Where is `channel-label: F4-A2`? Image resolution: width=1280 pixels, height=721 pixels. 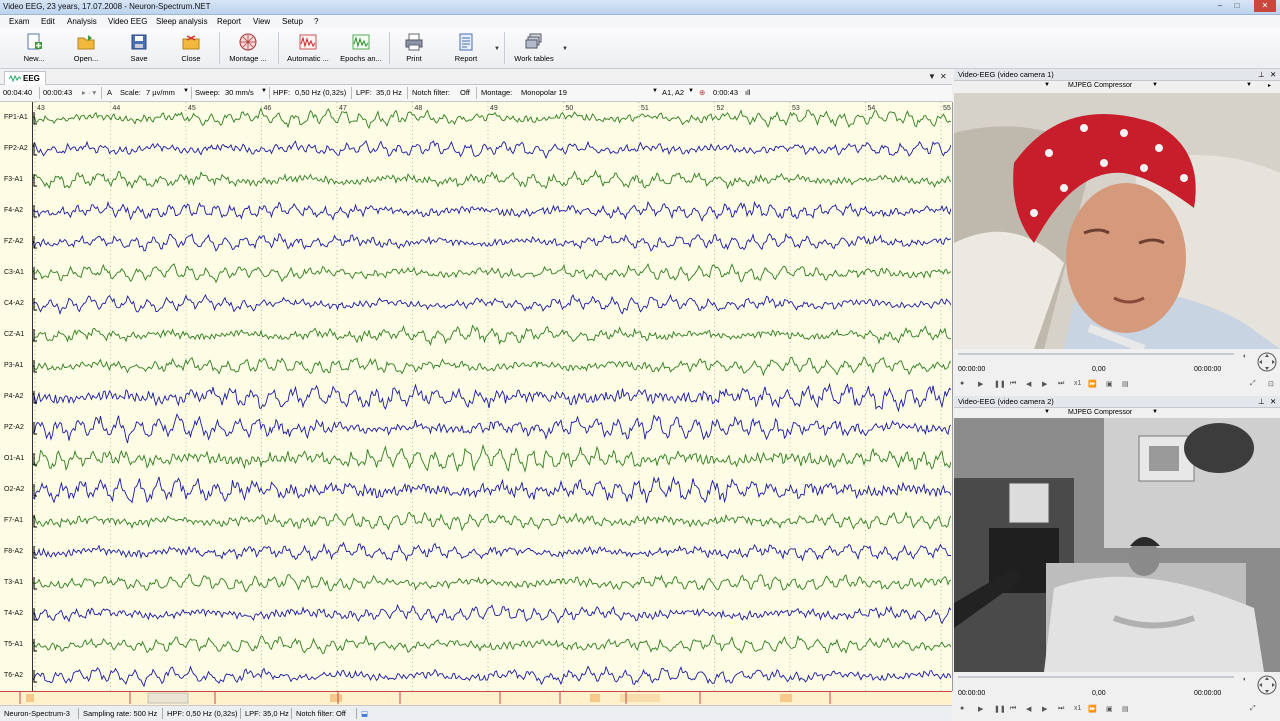
channel-label: F4-A2 is located at coordinates (13, 210).